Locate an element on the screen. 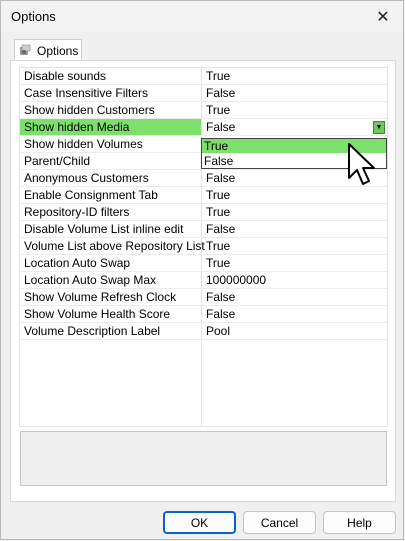  table-row: Volume List above Repository List True is located at coordinates (203, 246).